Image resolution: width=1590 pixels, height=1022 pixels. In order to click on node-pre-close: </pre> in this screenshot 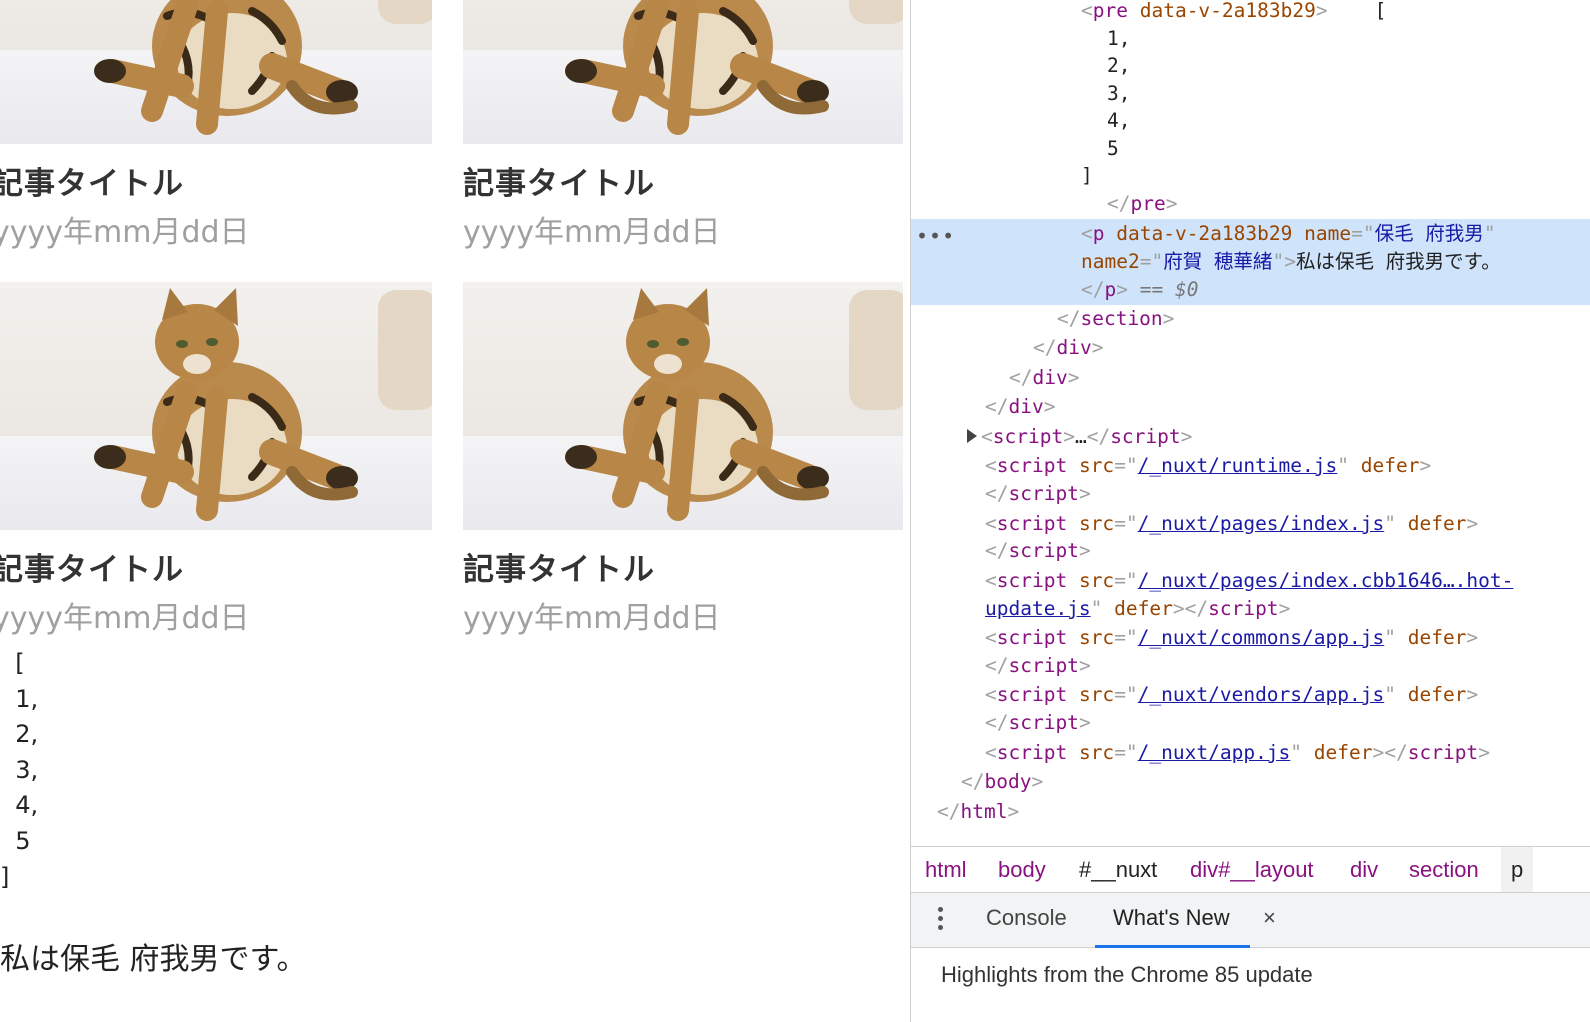, I will do `click(1142, 203)`.